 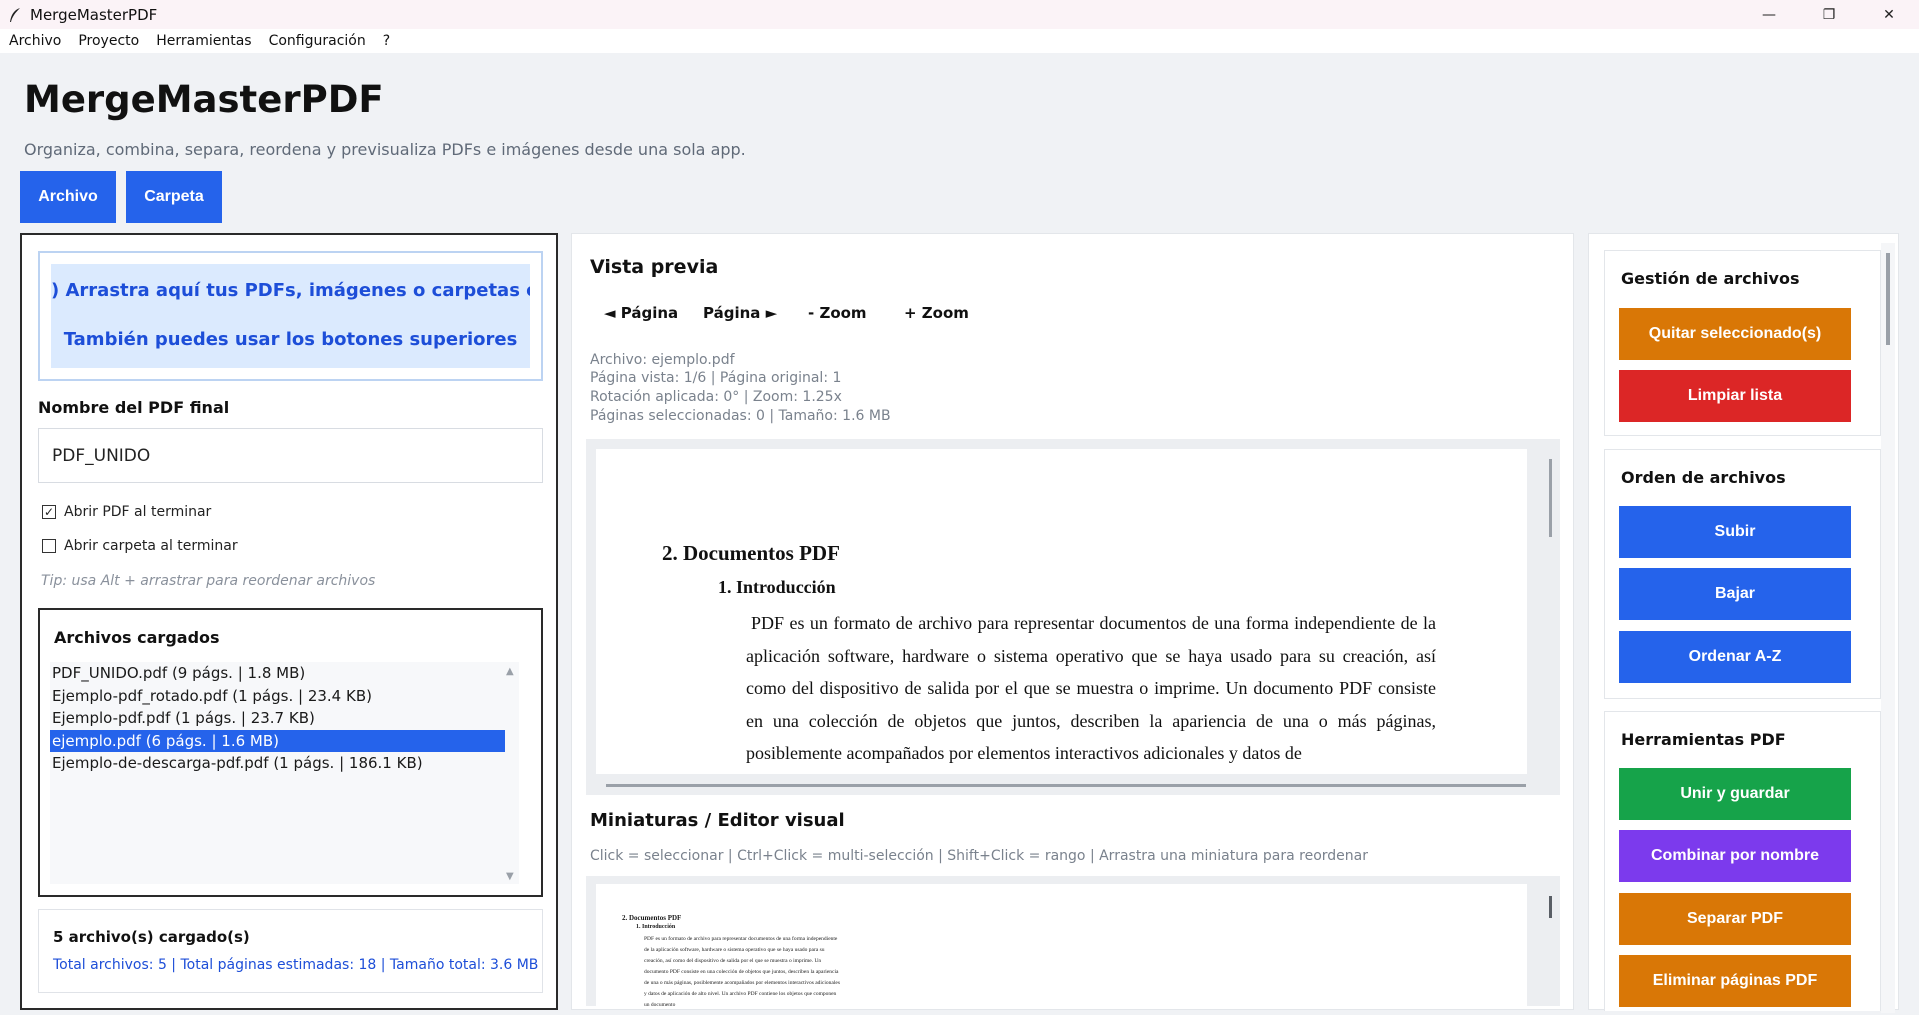 I want to click on file-order-title: Orden de archivos, so click(x=1703, y=477).